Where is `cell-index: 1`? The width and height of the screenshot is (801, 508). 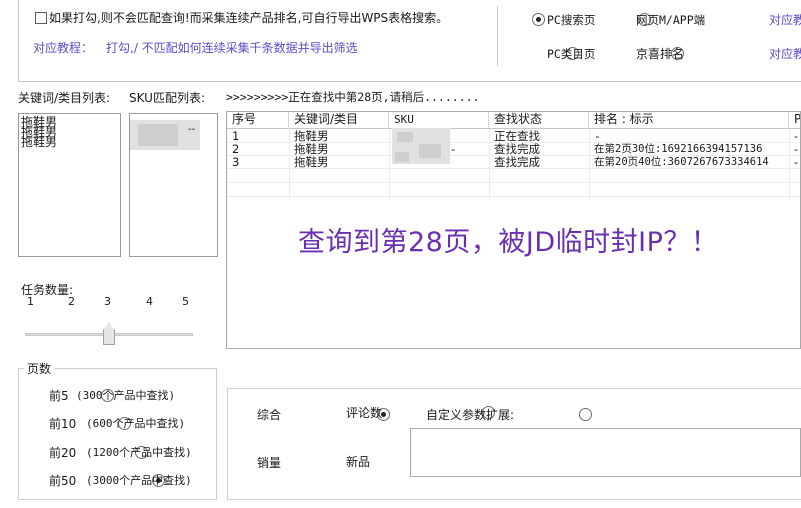
cell-index: 1 is located at coordinates (236, 136).